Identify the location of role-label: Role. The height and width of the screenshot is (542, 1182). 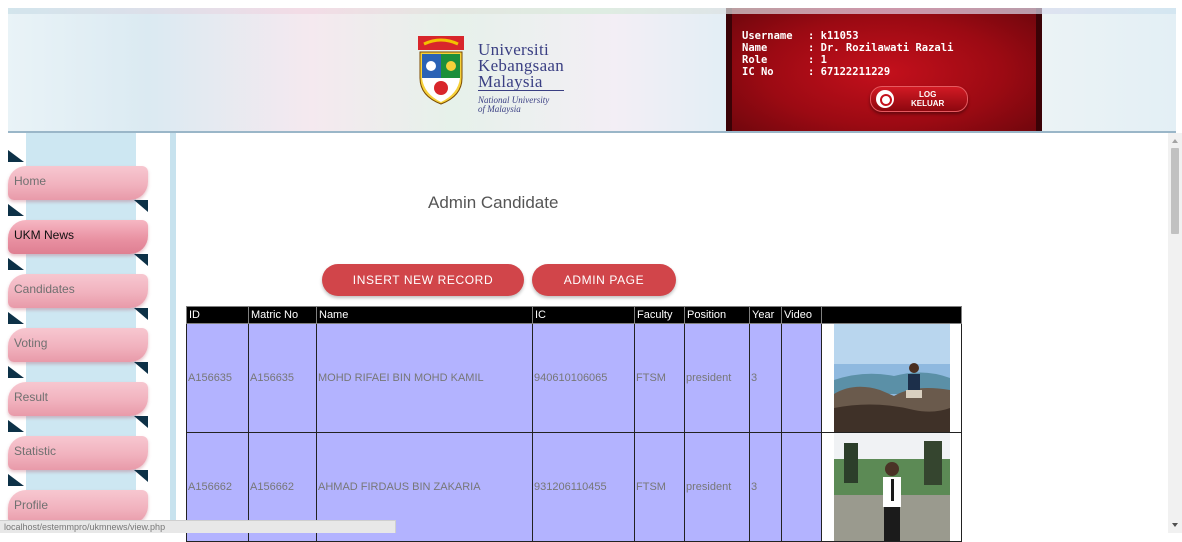
(755, 60).